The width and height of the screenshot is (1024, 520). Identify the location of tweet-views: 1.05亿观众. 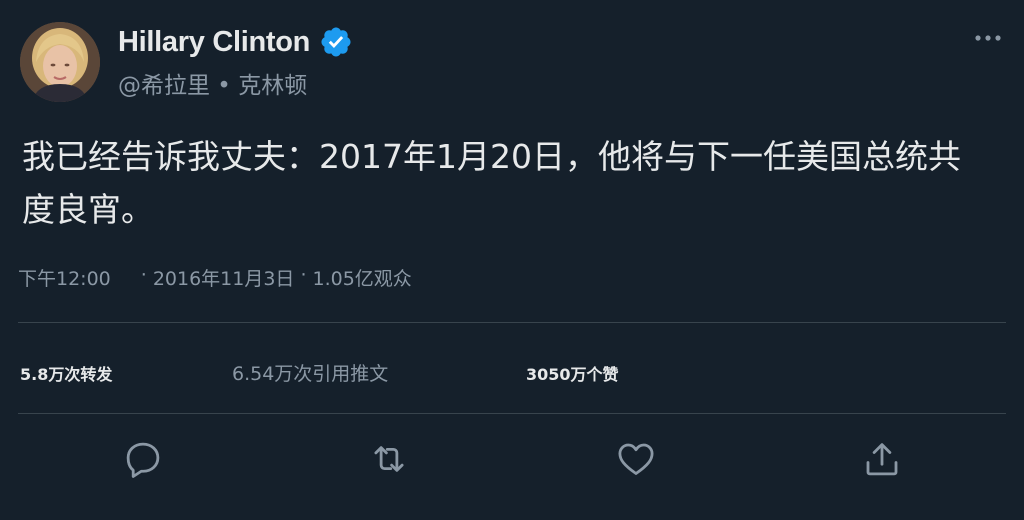
(362, 279).